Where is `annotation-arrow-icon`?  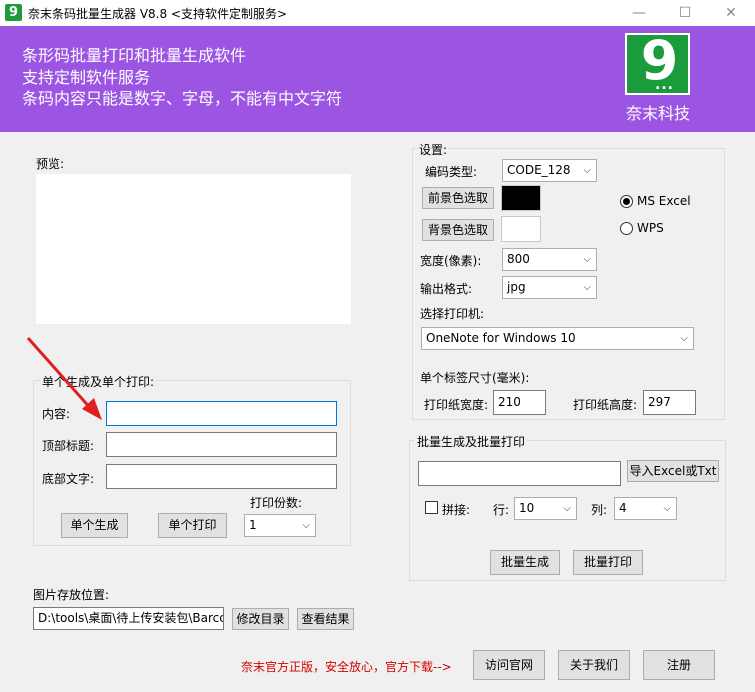
annotation-arrow-icon is located at coordinates (64, 378).